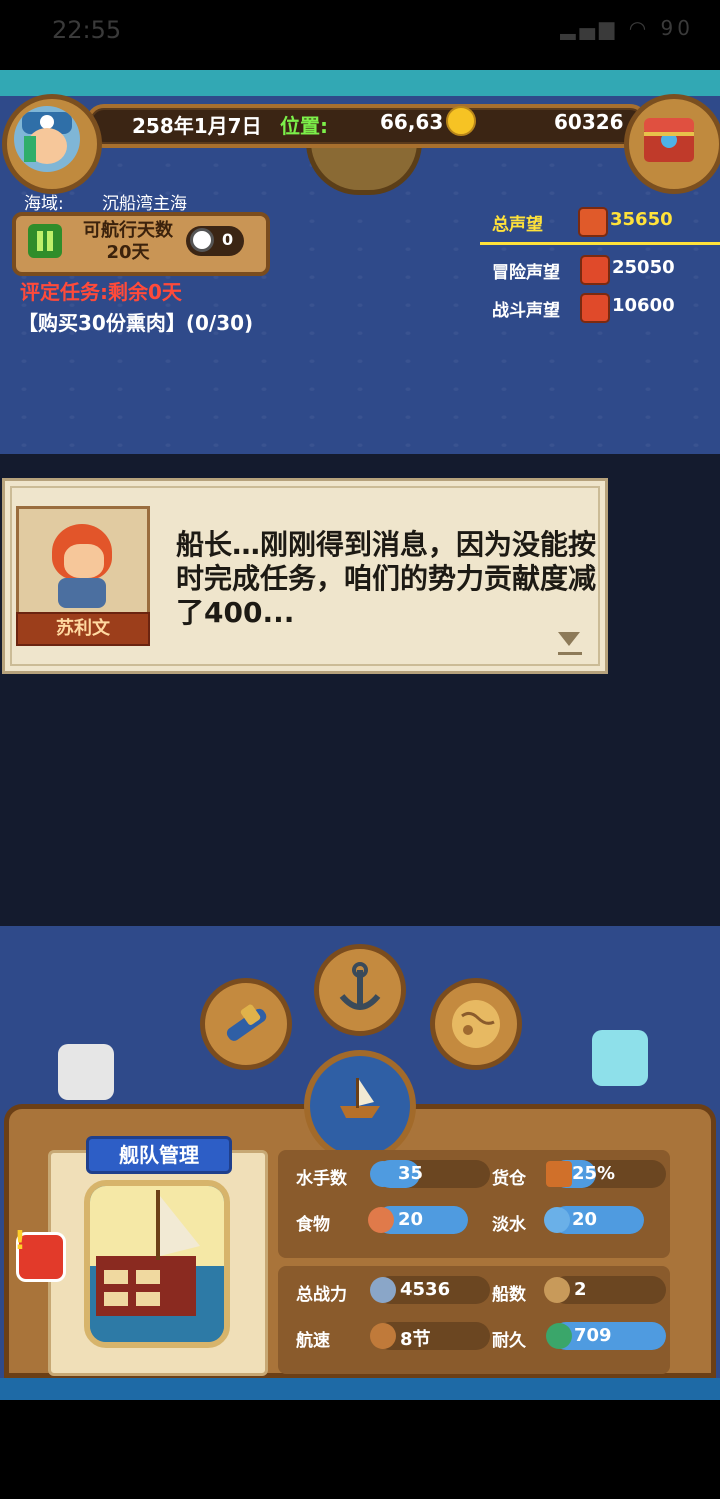  Describe the element at coordinates (425, 1289) in the screenshot. I see `combat-power-value: 4536` at that location.